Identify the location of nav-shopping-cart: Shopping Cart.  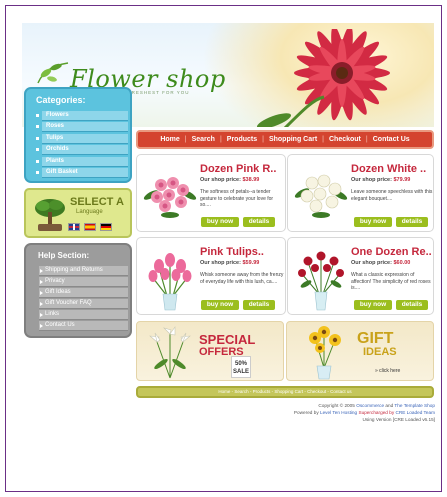
(293, 139).